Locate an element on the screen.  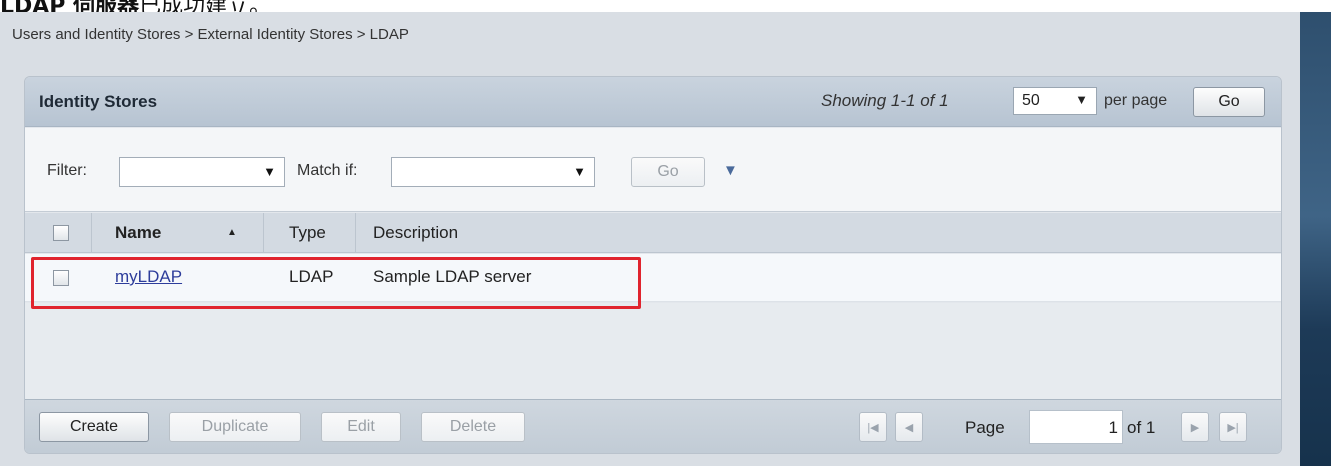
filter-go-button: Go is located at coordinates (668, 172).